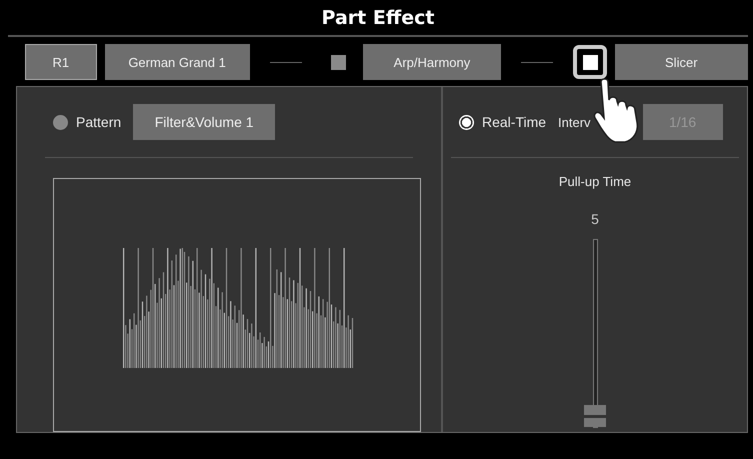 The height and width of the screenshot is (459, 753). I want to click on pattern-label: Pattern, so click(99, 122).